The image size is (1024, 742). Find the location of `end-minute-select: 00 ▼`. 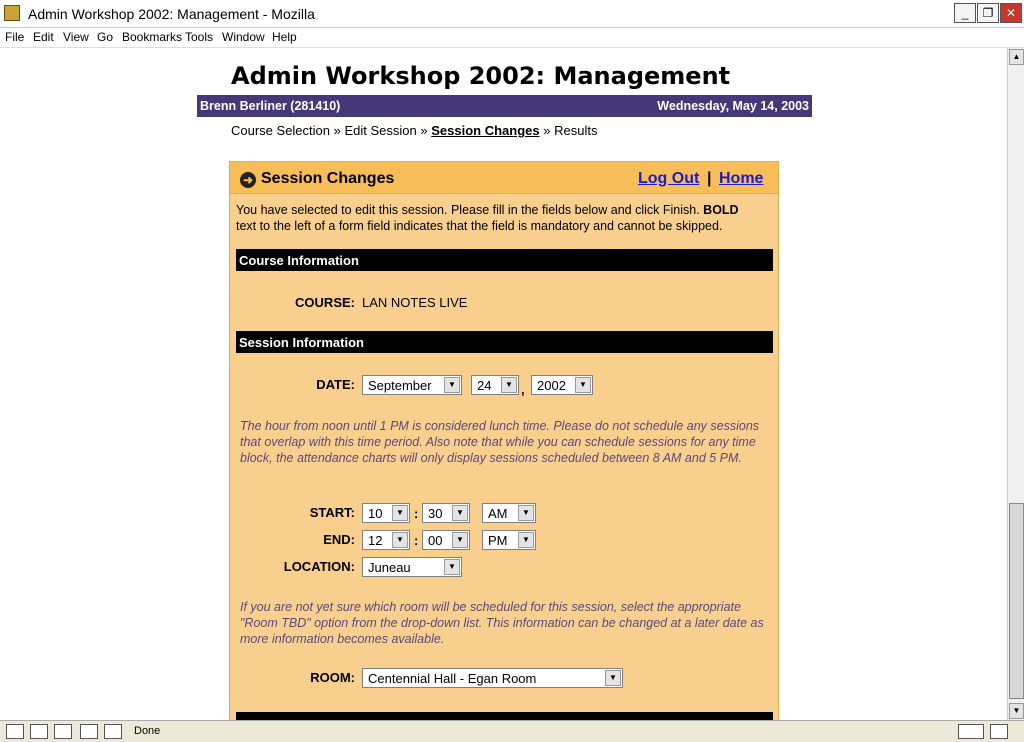

end-minute-select: 00 ▼ is located at coordinates (446, 540).